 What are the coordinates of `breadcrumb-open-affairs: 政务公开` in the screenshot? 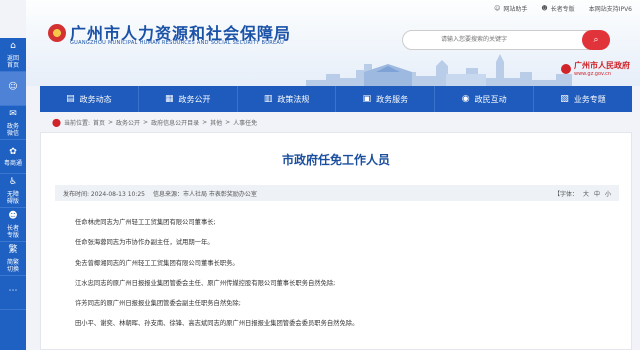 It's located at (128, 122).